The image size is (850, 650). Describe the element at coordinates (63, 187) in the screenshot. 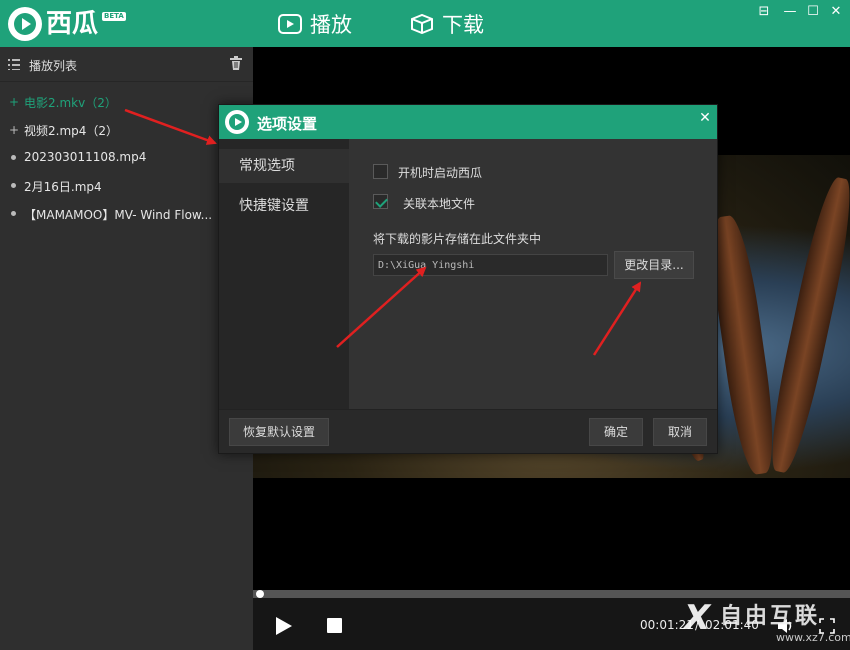

I see `playlist-item-label: 2月16日.mp4` at that location.